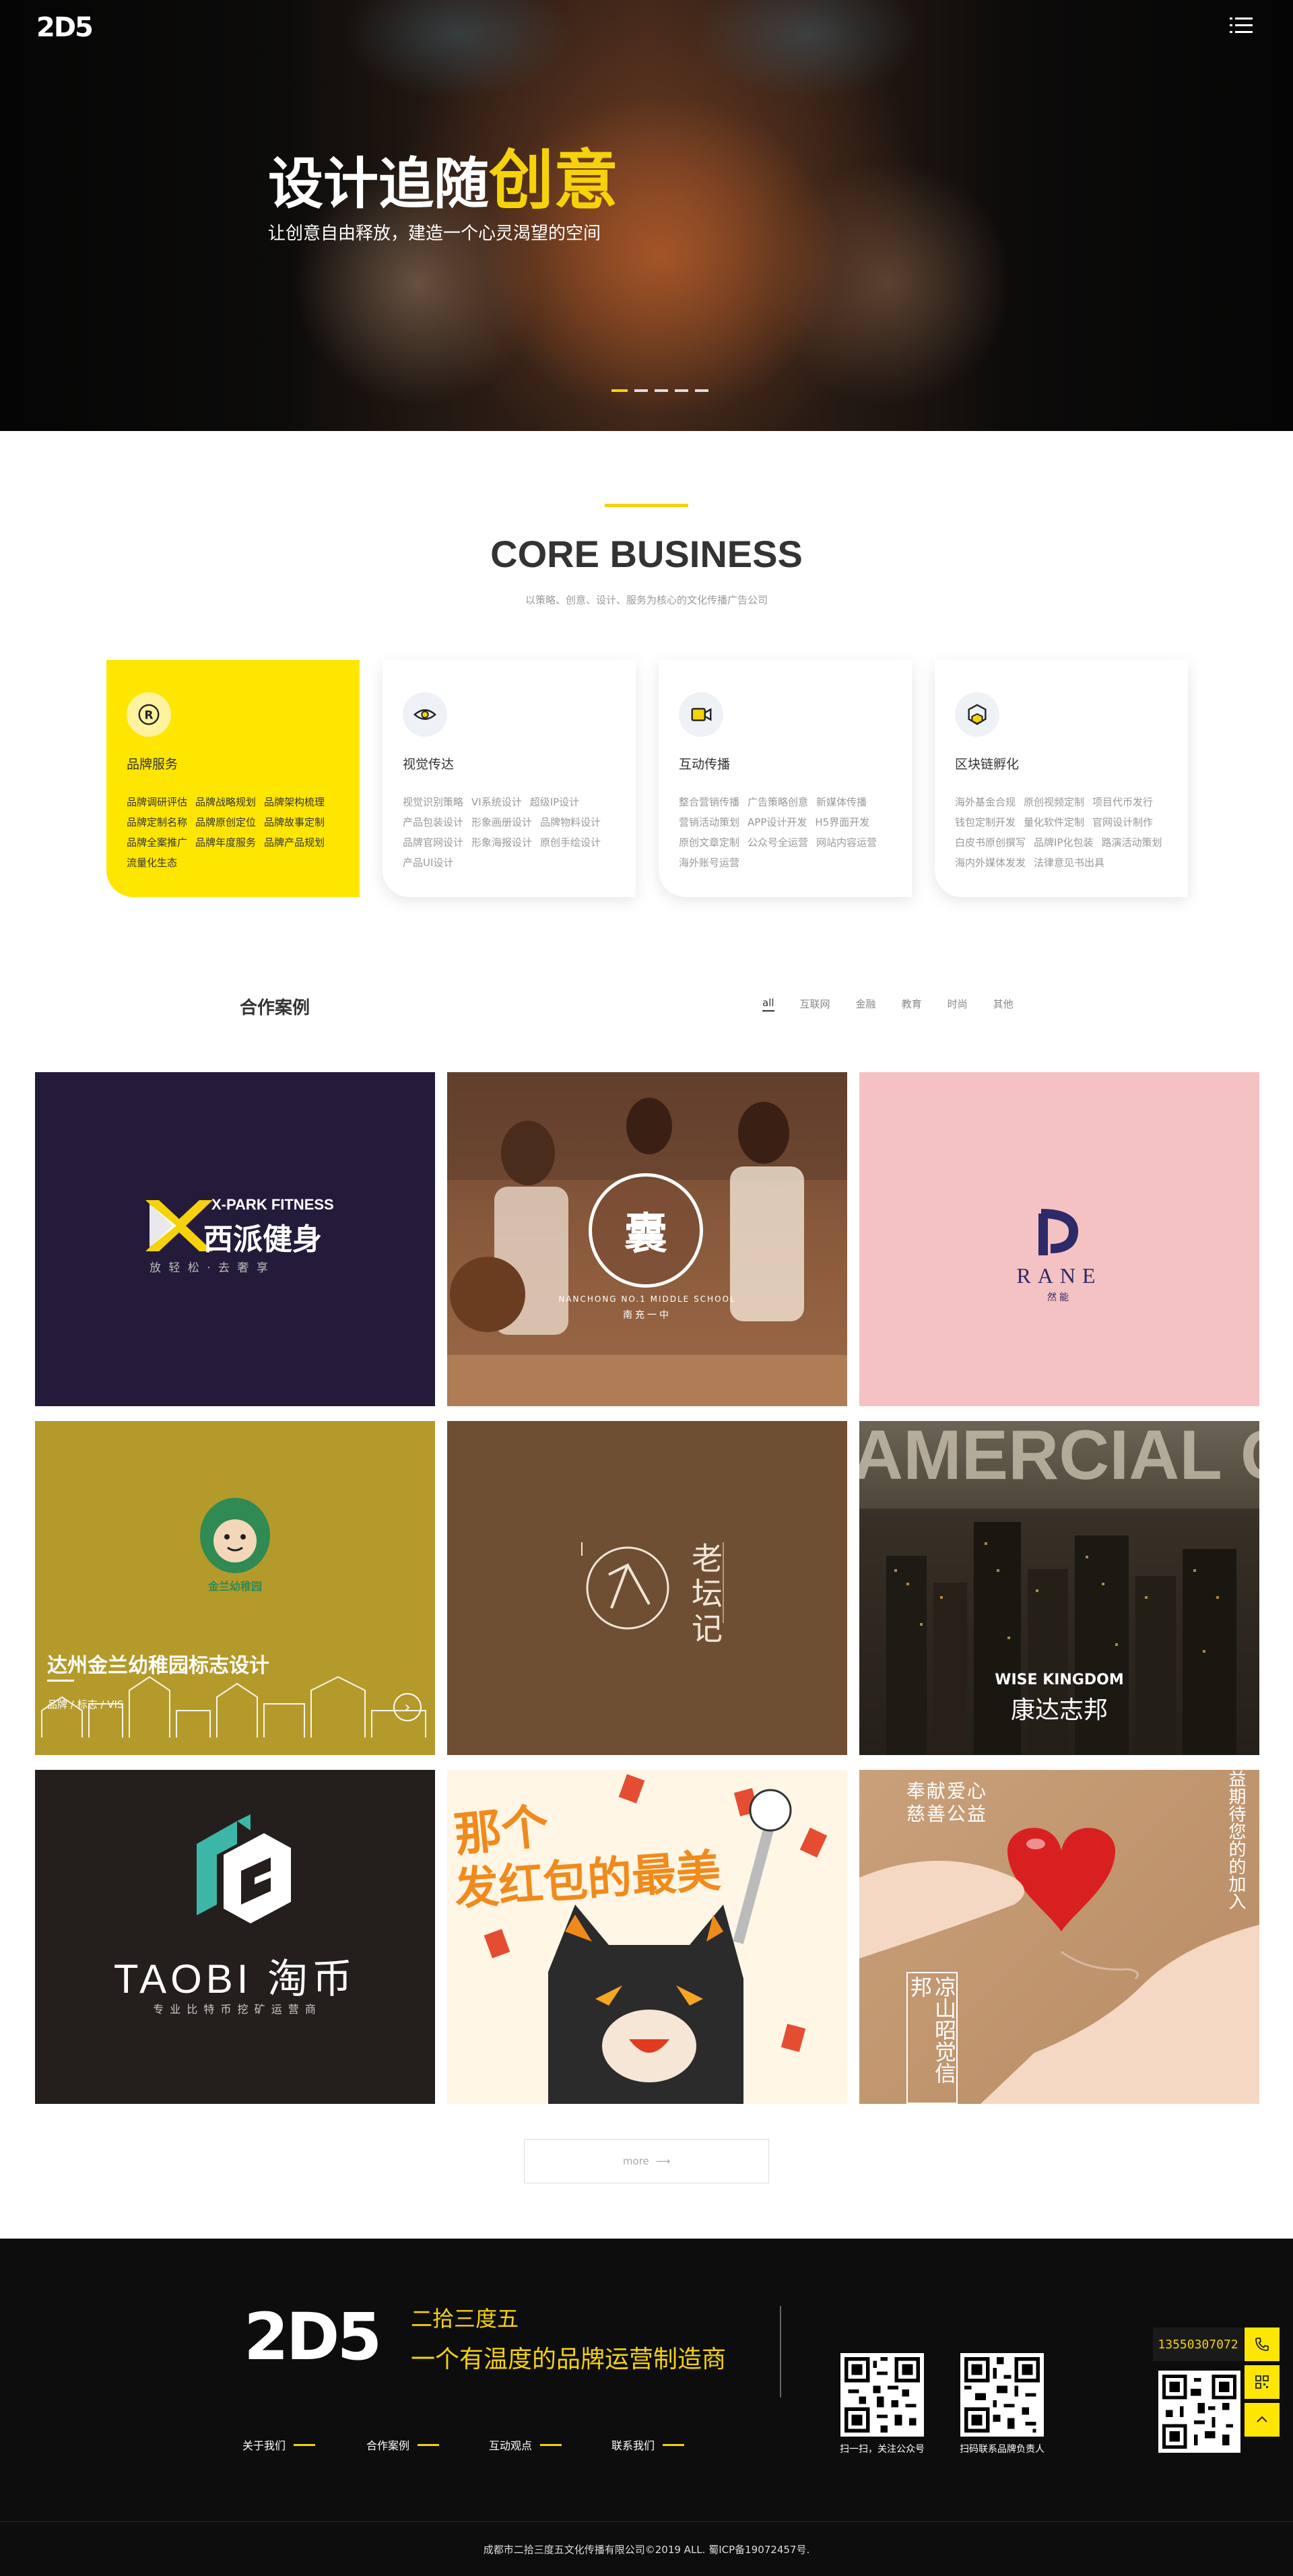  What do you see at coordinates (525, 2445) in the screenshot?
I see `footer-nav-insights: 互动观点` at bounding box center [525, 2445].